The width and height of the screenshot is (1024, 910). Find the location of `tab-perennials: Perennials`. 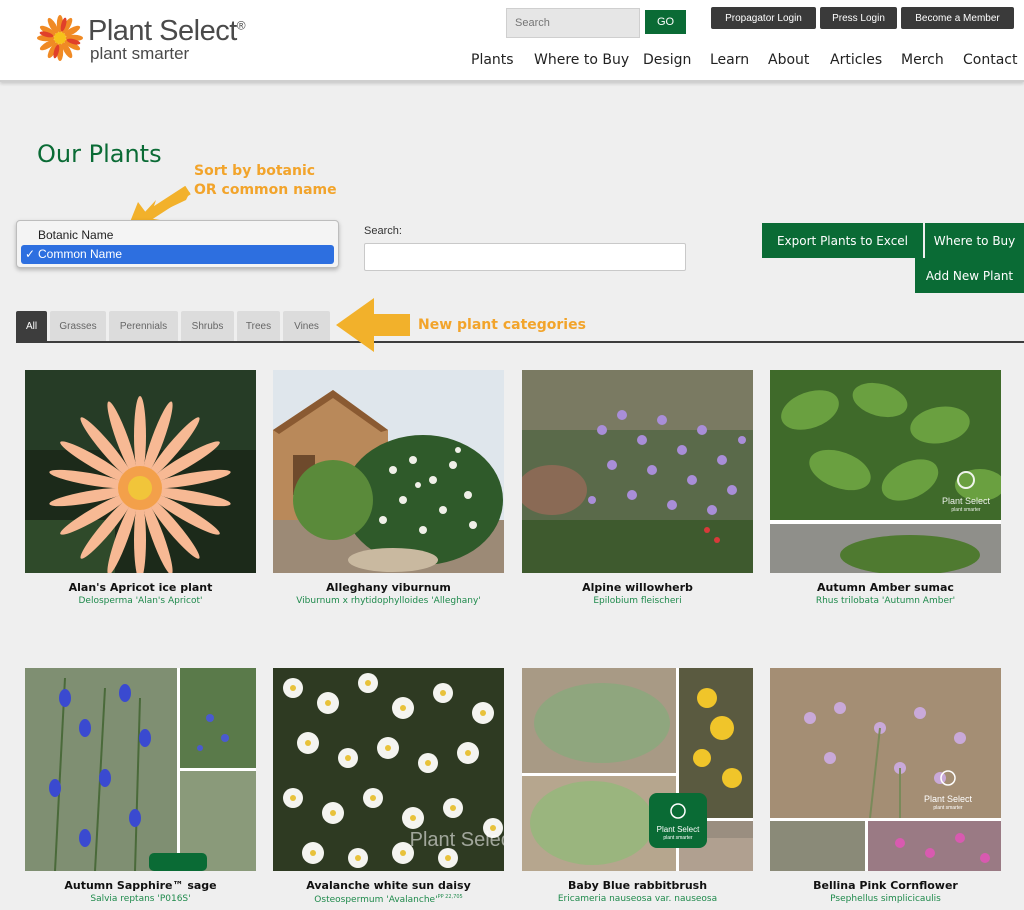

tab-perennials: Perennials is located at coordinates (143, 326).